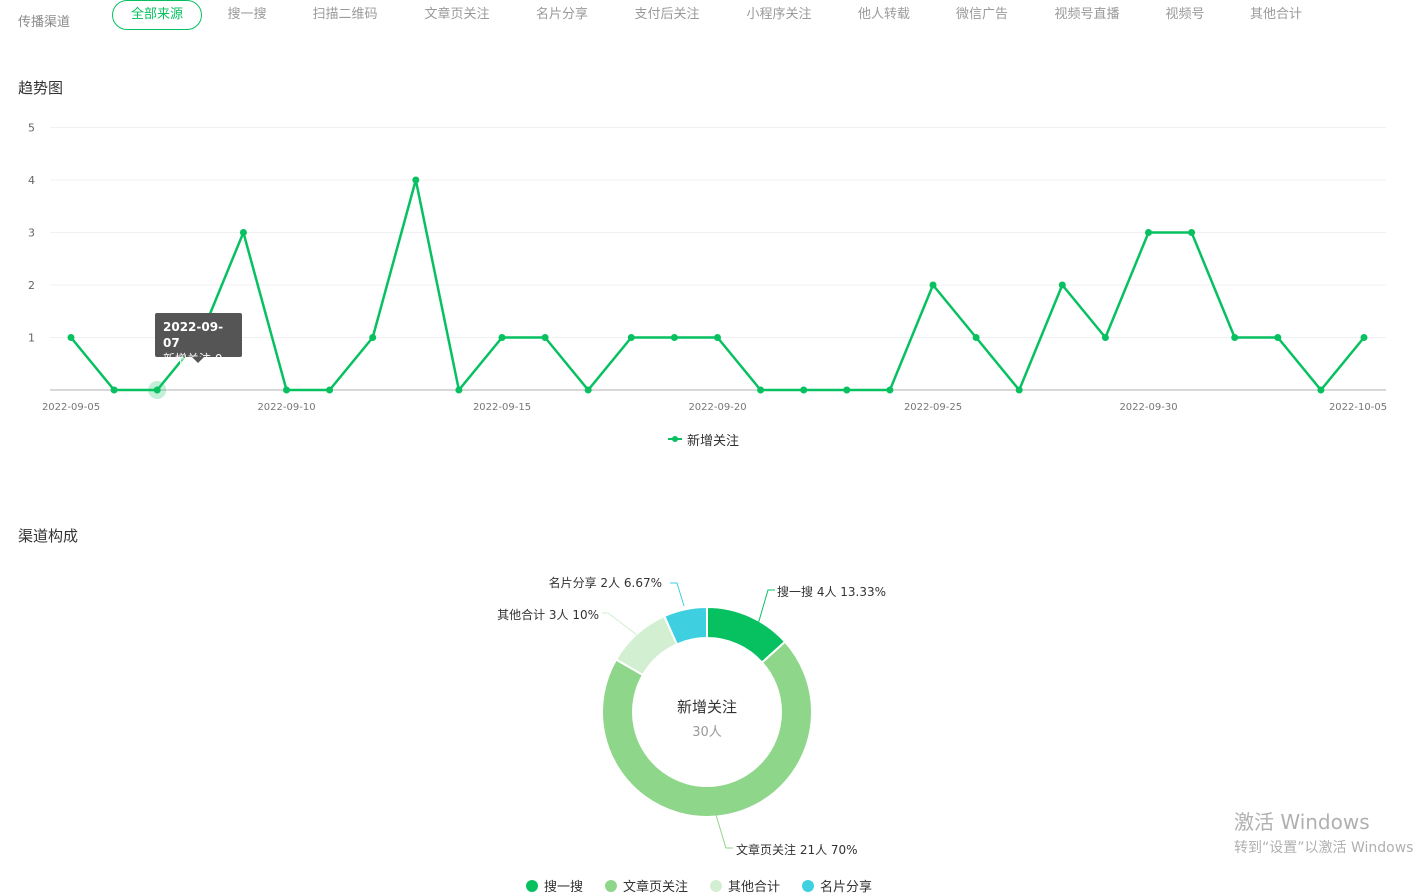  What do you see at coordinates (831, 591) in the screenshot?
I see `slice-label: 搜一搜 4人 13.33%` at bounding box center [831, 591].